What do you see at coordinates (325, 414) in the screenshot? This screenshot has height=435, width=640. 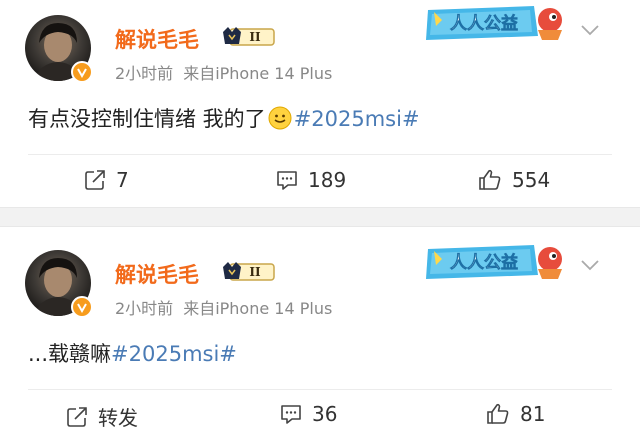 I see `comment-count: 36` at bounding box center [325, 414].